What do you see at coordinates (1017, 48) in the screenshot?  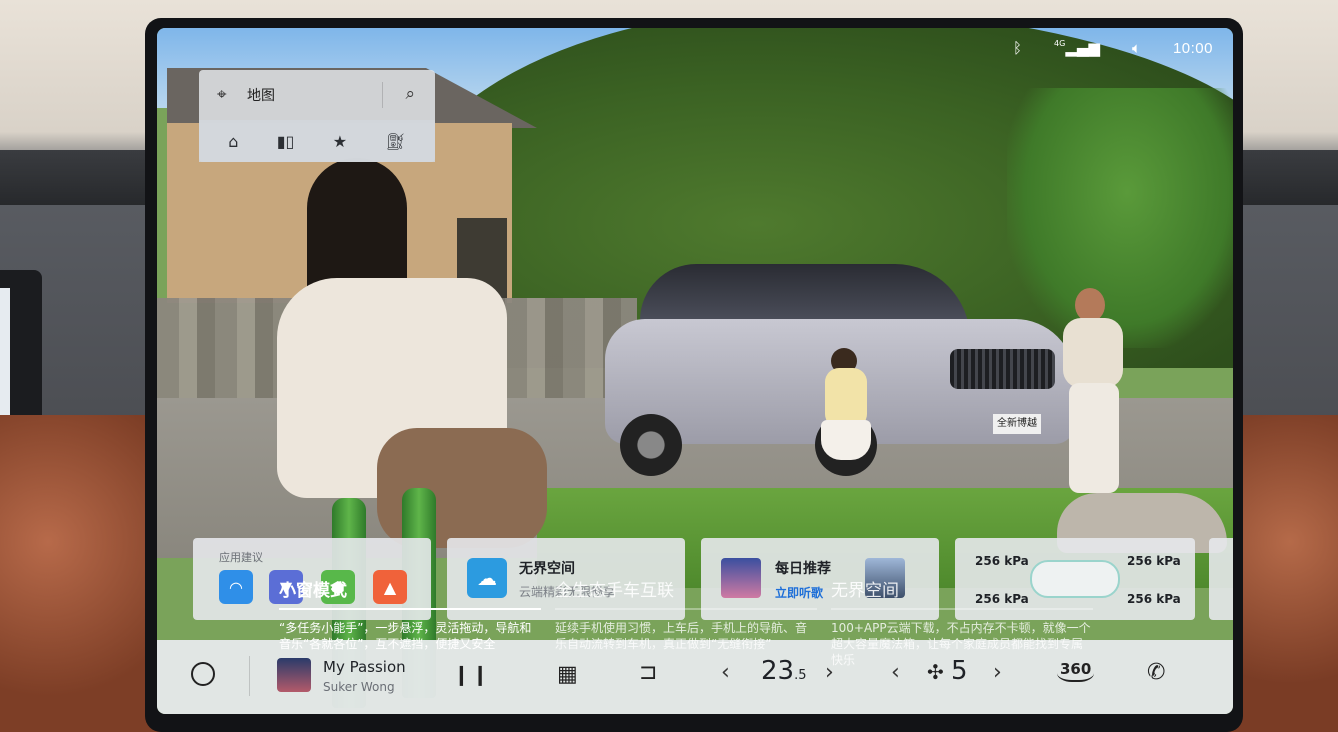 I see `bluetooth-icon: ᛒ` at bounding box center [1017, 48].